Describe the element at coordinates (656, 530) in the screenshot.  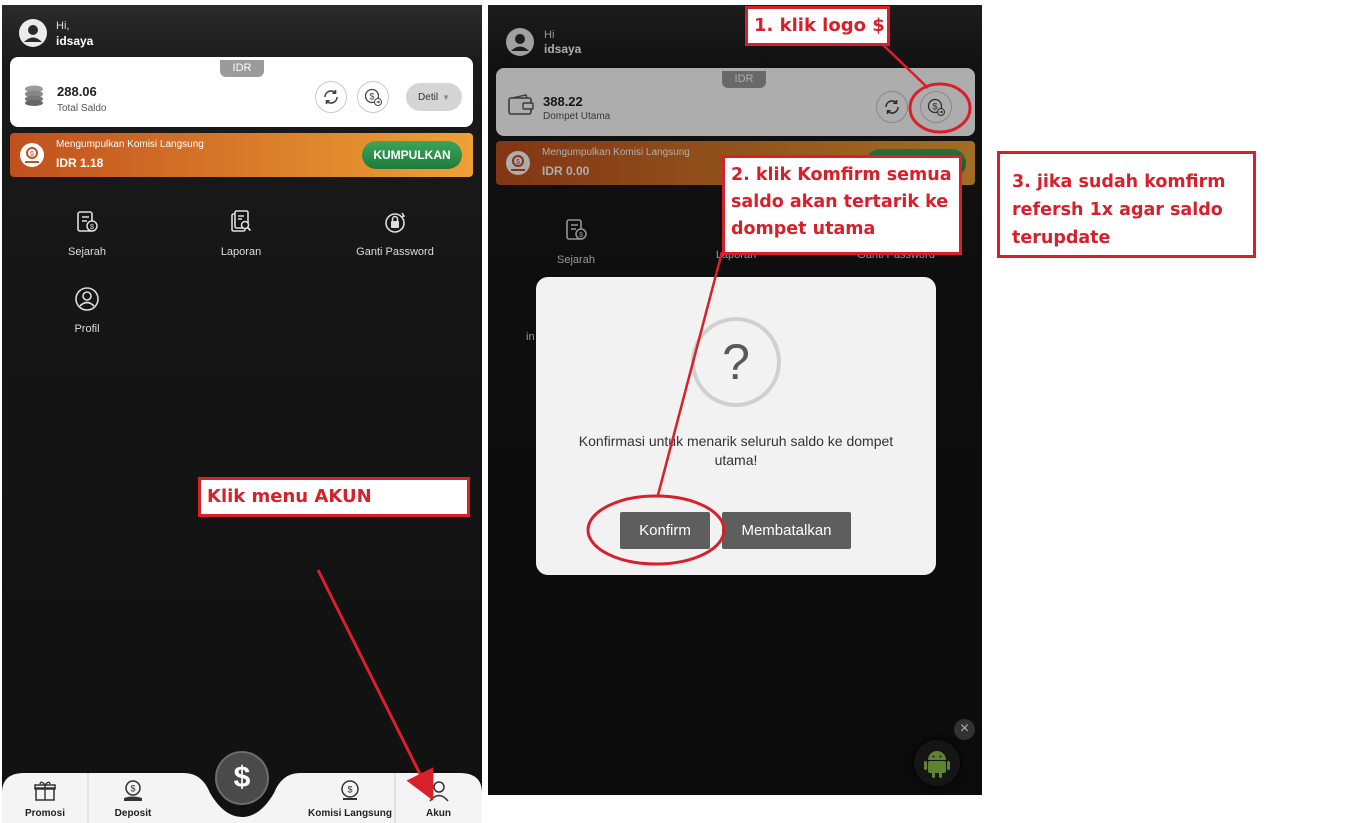
I see `circle-konfirm-button` at that location.